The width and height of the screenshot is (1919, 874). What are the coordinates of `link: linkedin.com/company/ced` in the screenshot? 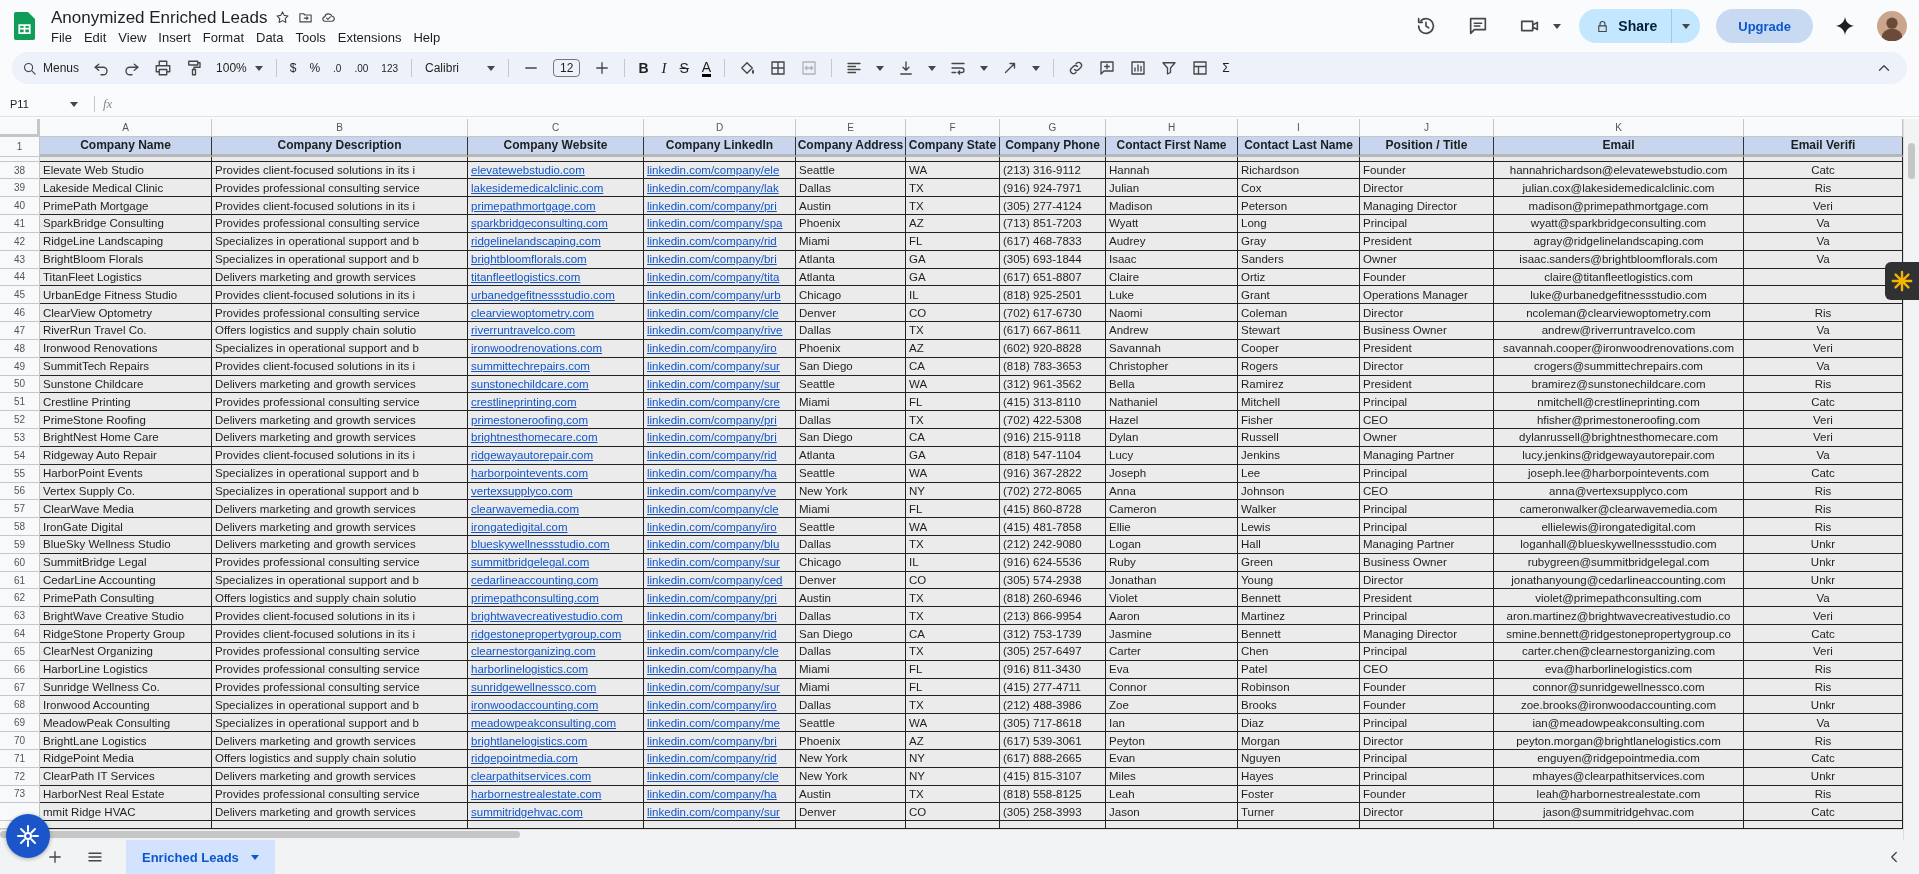 It's located at (715, 580).